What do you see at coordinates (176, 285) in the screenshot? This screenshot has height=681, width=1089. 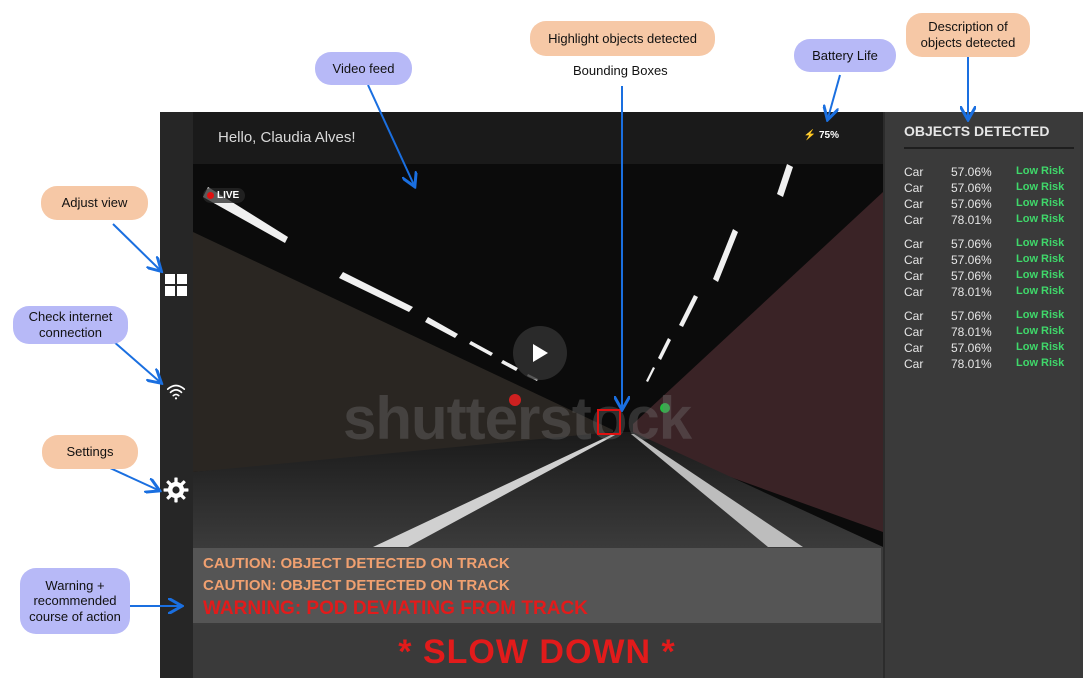 I see `grid-icon` at bounding box center [176, 285].